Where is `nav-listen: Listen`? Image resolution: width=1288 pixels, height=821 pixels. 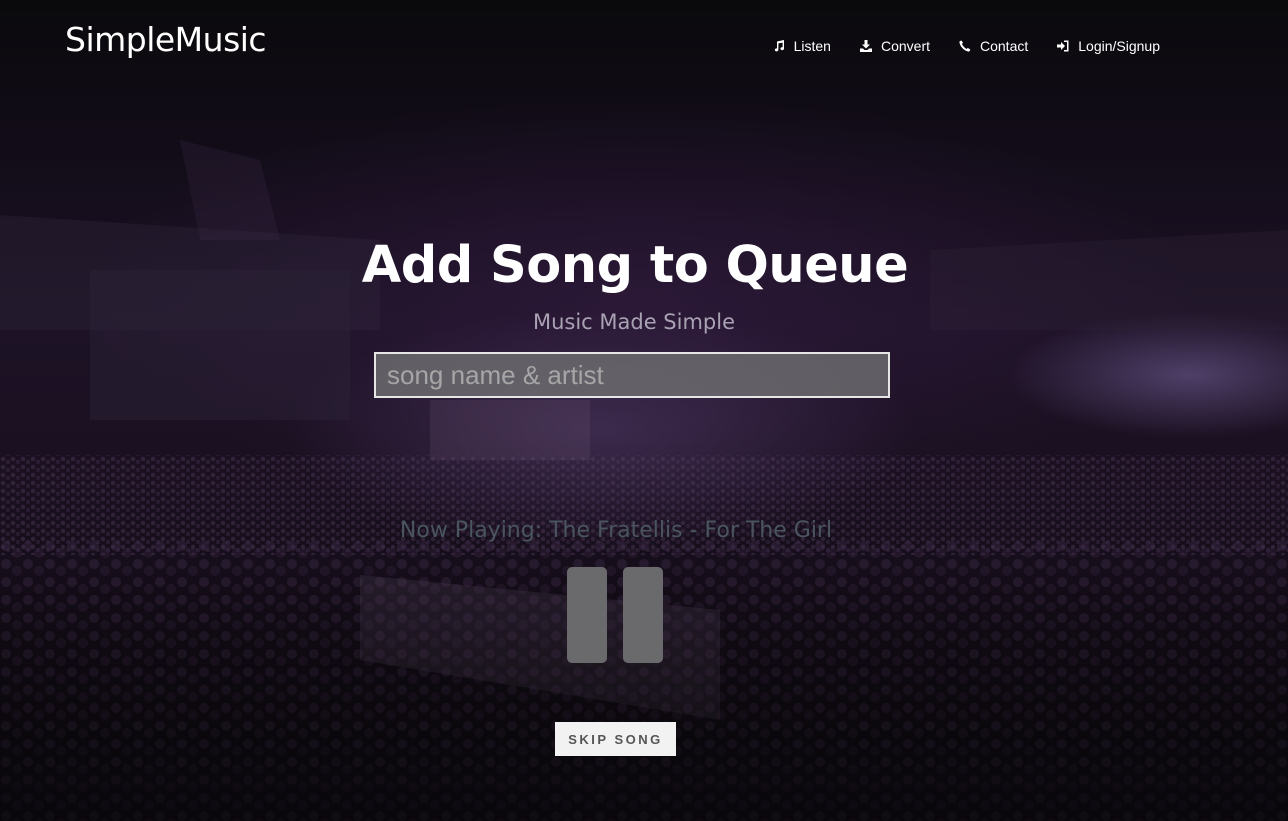 nav-listen: Listen is located at coordinates (802, 46).